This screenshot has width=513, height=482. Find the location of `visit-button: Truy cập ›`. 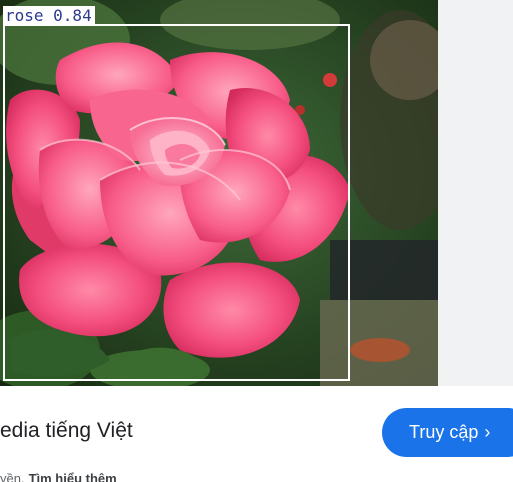

visit-button: Truy cập › is located at coordinates (447, 432).